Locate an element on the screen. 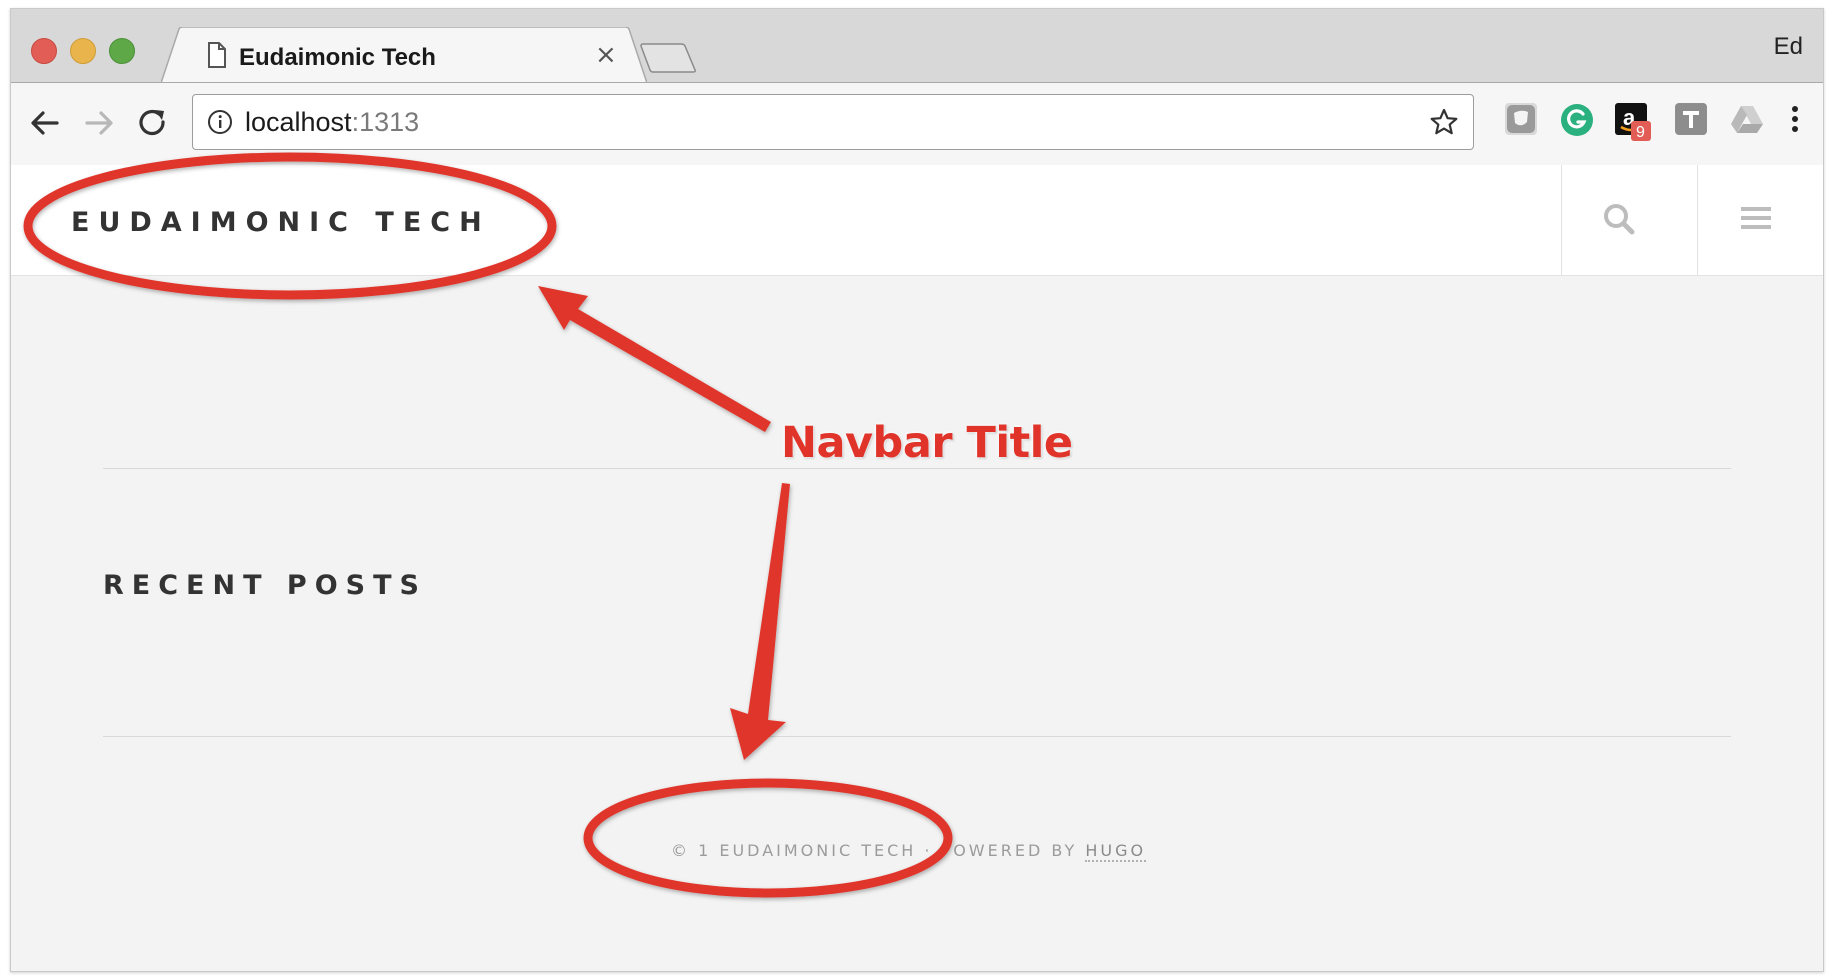 The height and width of the screenshot is (978, 1832). t-extension-icon is located at coordinates (1691, 119).